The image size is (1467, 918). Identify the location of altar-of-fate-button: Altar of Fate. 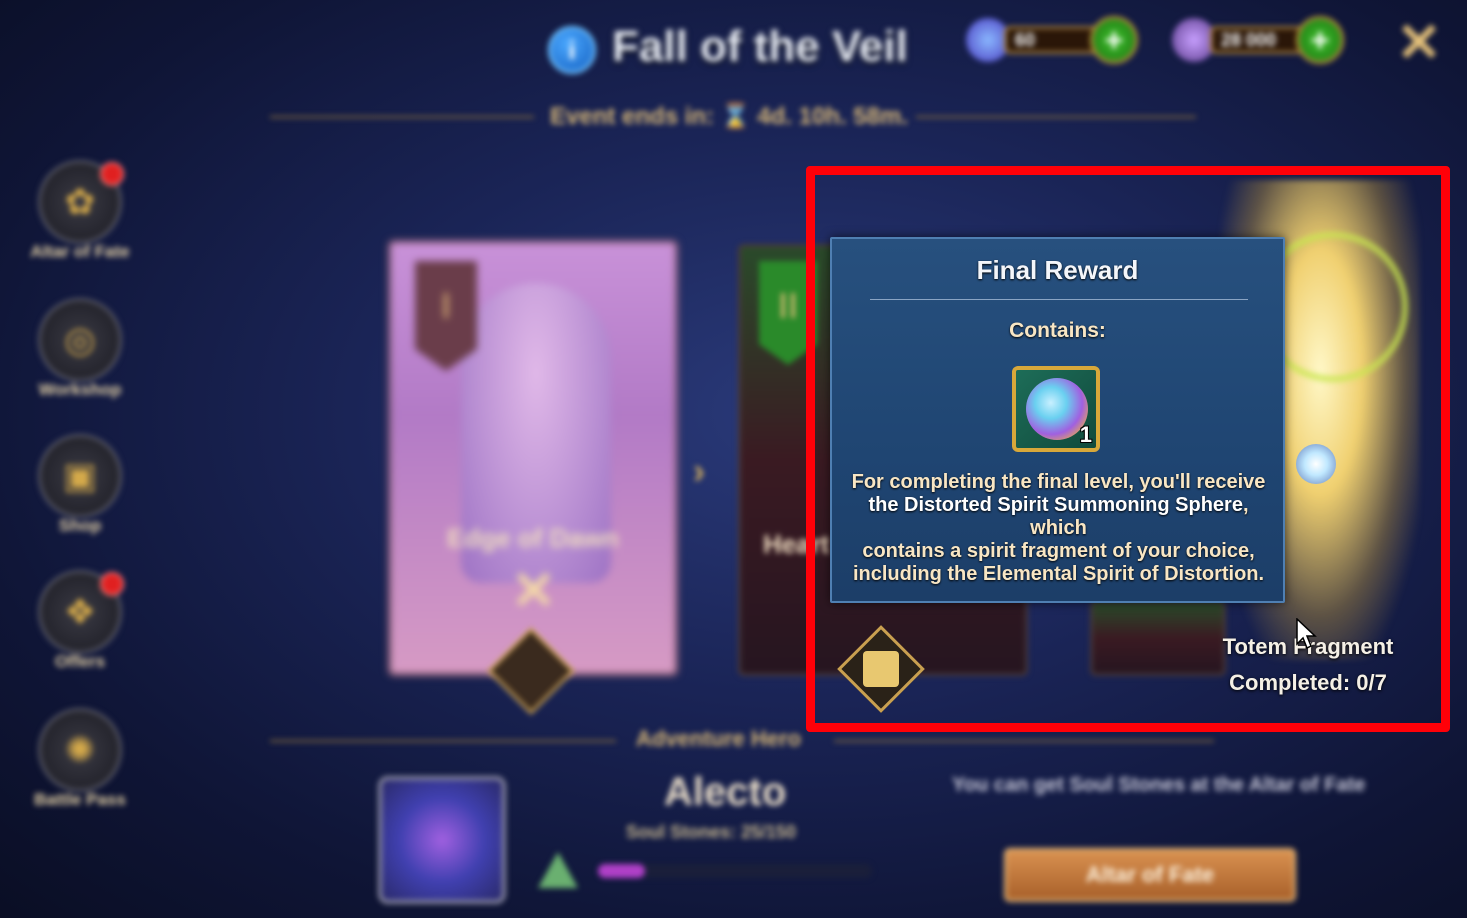
(1150, 875).